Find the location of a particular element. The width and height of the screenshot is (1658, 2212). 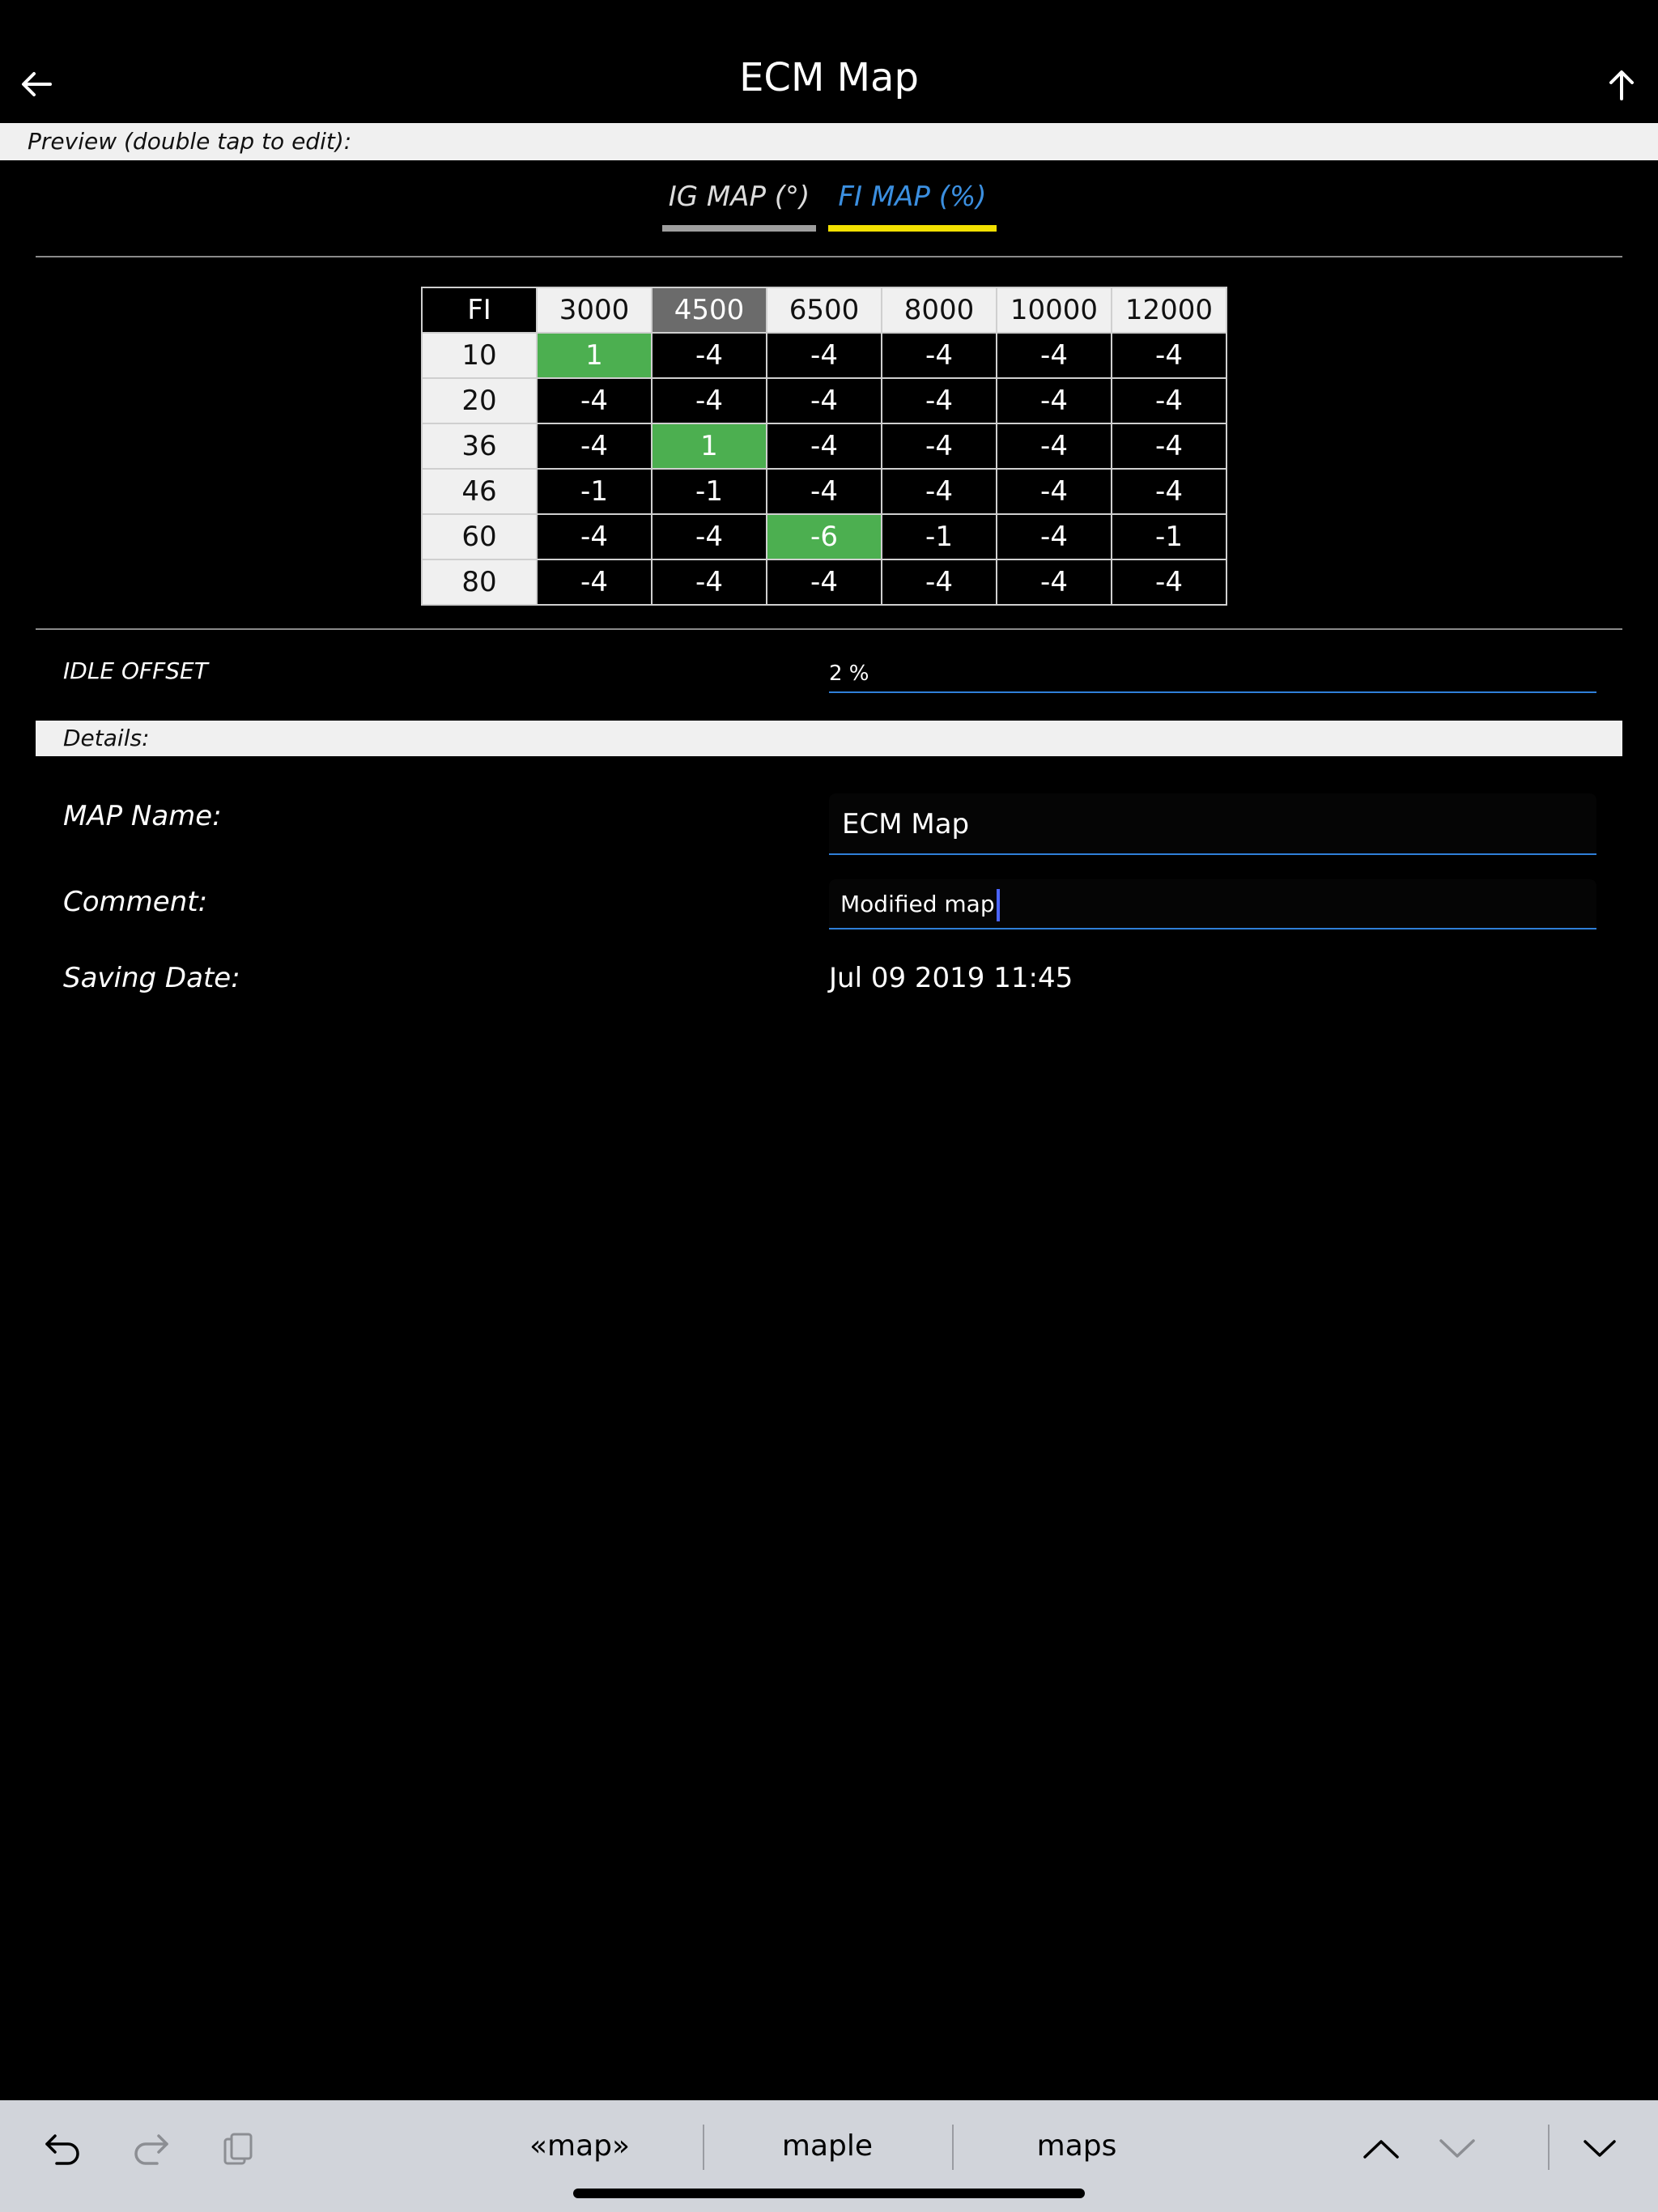

tab-underline is located at coordinates (739, 229).